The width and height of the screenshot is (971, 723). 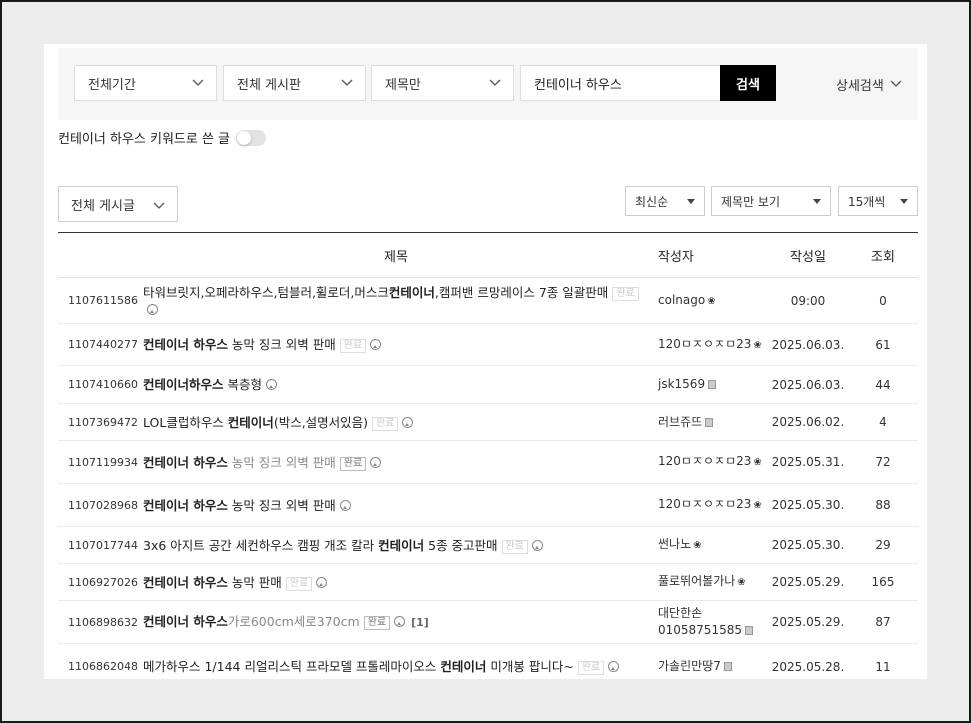 I want to click on post-title-cell: 컨테이너 하우스 농막 징크 외벽 판매 완료, so click(x=396, y=344).